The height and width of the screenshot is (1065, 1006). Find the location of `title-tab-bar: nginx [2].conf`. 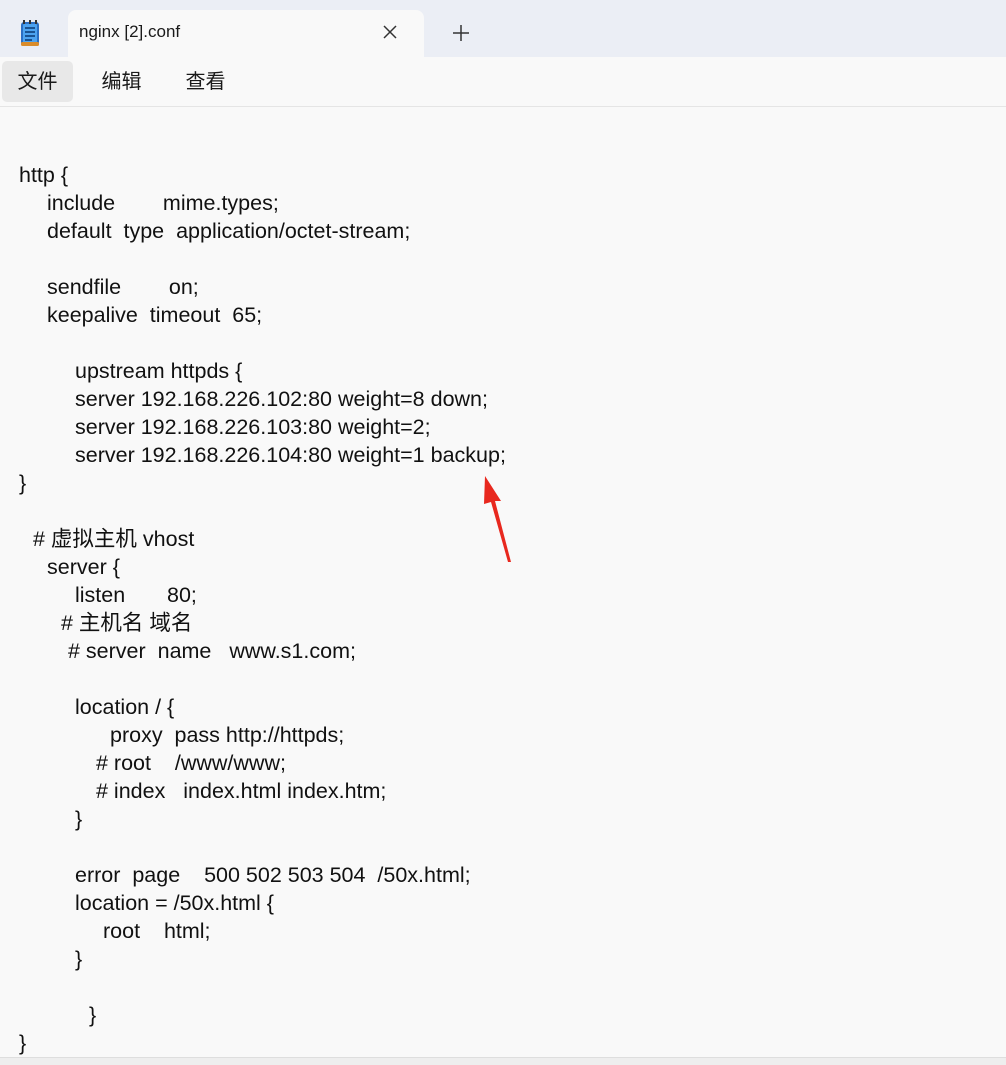

title-tab-bar: nginx [2].conf is located at coordinates (503, 28).